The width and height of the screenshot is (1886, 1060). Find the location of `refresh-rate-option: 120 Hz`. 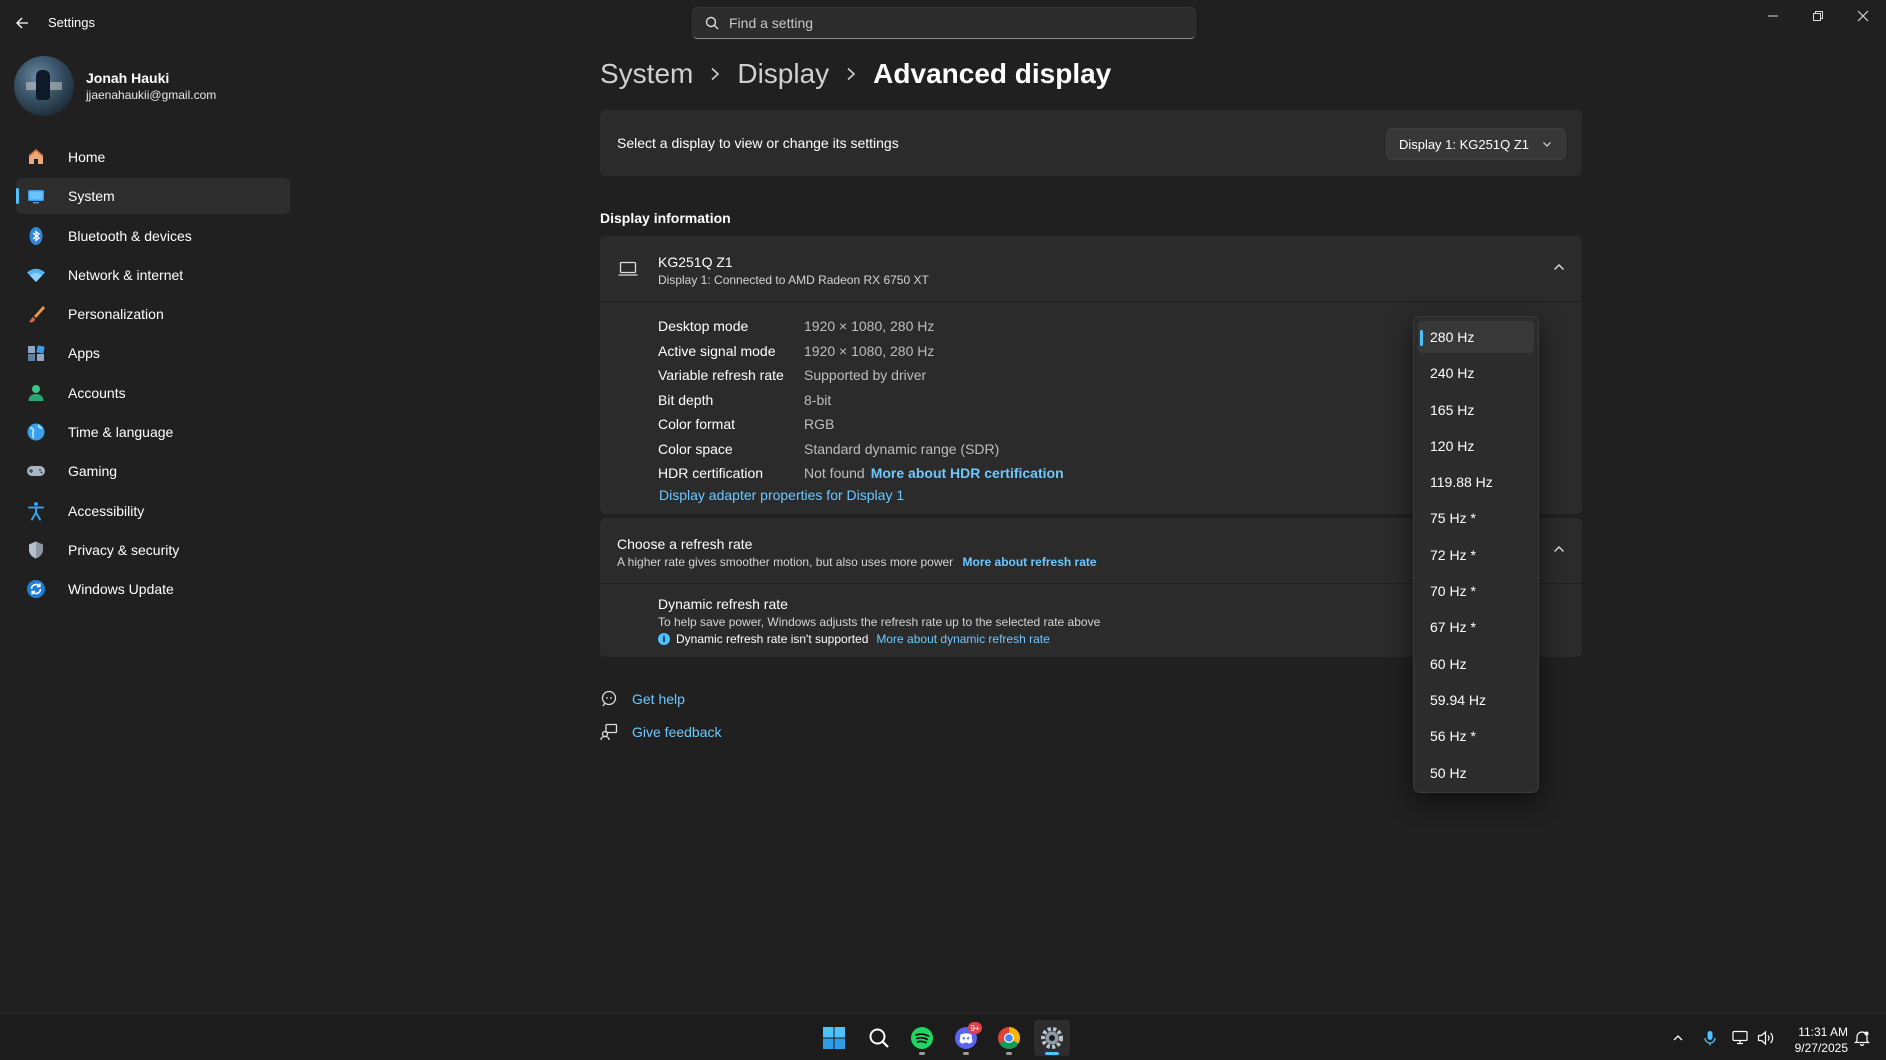

refresh-rate-option: 120 Hz is located at coordinates (1476, 446).